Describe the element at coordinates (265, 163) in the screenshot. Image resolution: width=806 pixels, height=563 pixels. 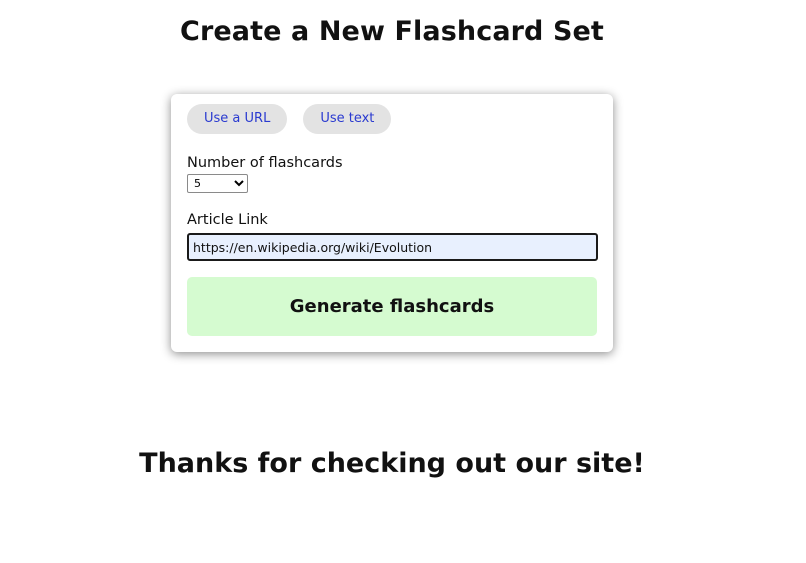
I see `flashcard-count-label: Number of flashcards` at that location.